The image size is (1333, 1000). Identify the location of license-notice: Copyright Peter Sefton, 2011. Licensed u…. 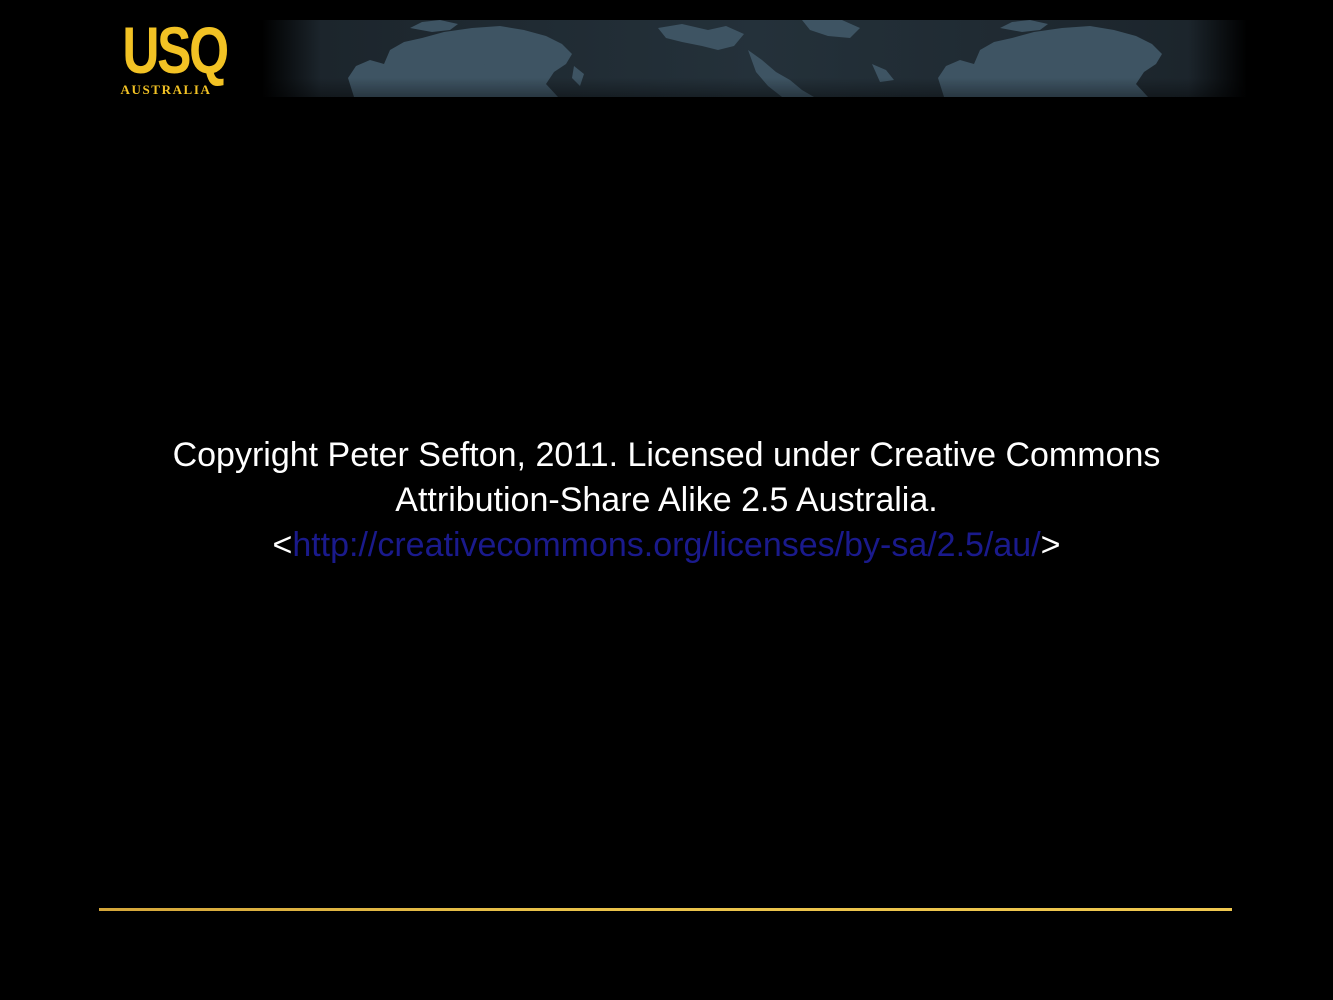
(666, 500).